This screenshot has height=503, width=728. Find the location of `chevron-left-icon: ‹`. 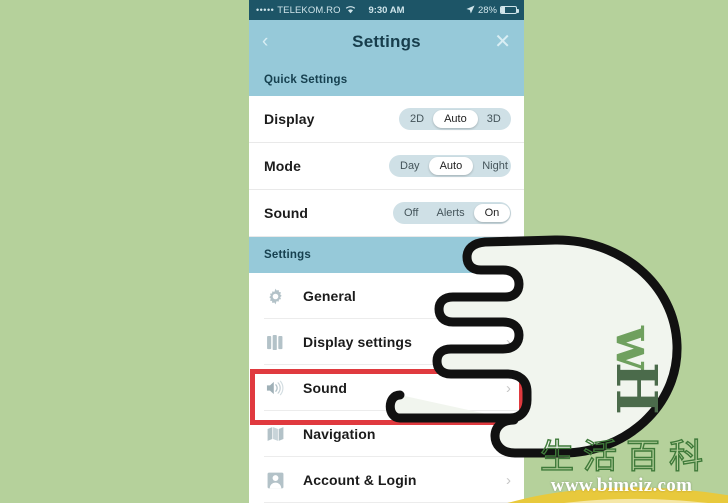

chevron-left-icon: ‹ is located at coordinates (265, 41).